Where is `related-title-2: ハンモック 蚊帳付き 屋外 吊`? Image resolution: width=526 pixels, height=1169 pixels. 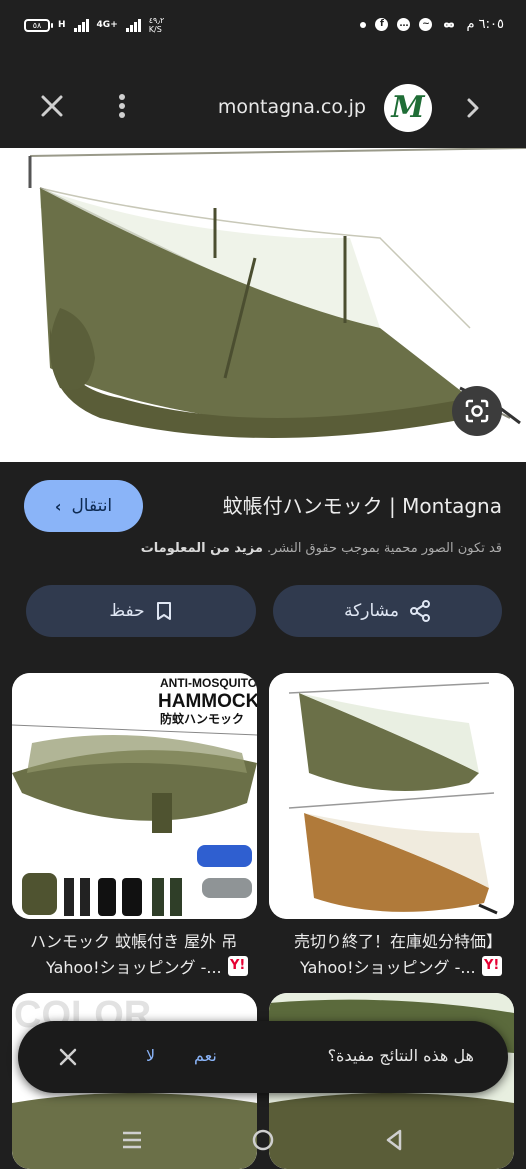
related-title-2: ハンモック 蚊帳付き 屋外 吊 is located at coordinates (143, 940).